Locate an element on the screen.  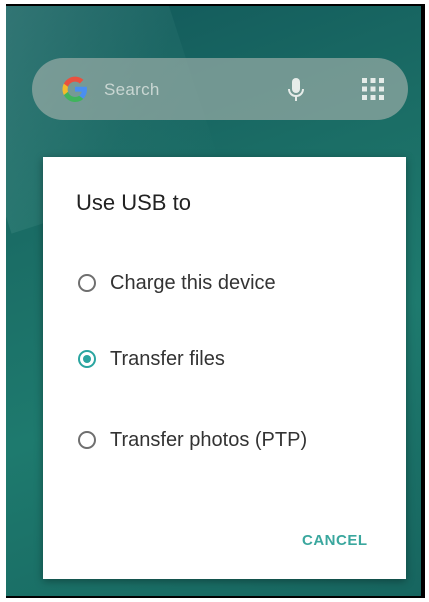
app-drawer-icon is located at coordinates (373, 89).